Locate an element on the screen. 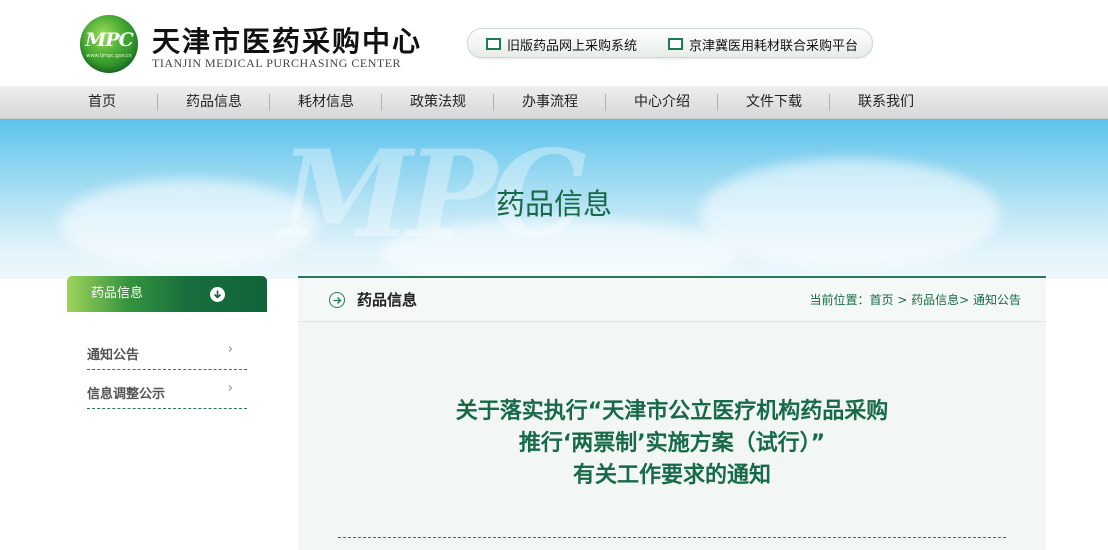 The width and height of the screenshot is (1108, 550). site-title: 天津市医药采购中心 is located at coordinates (287, 41).